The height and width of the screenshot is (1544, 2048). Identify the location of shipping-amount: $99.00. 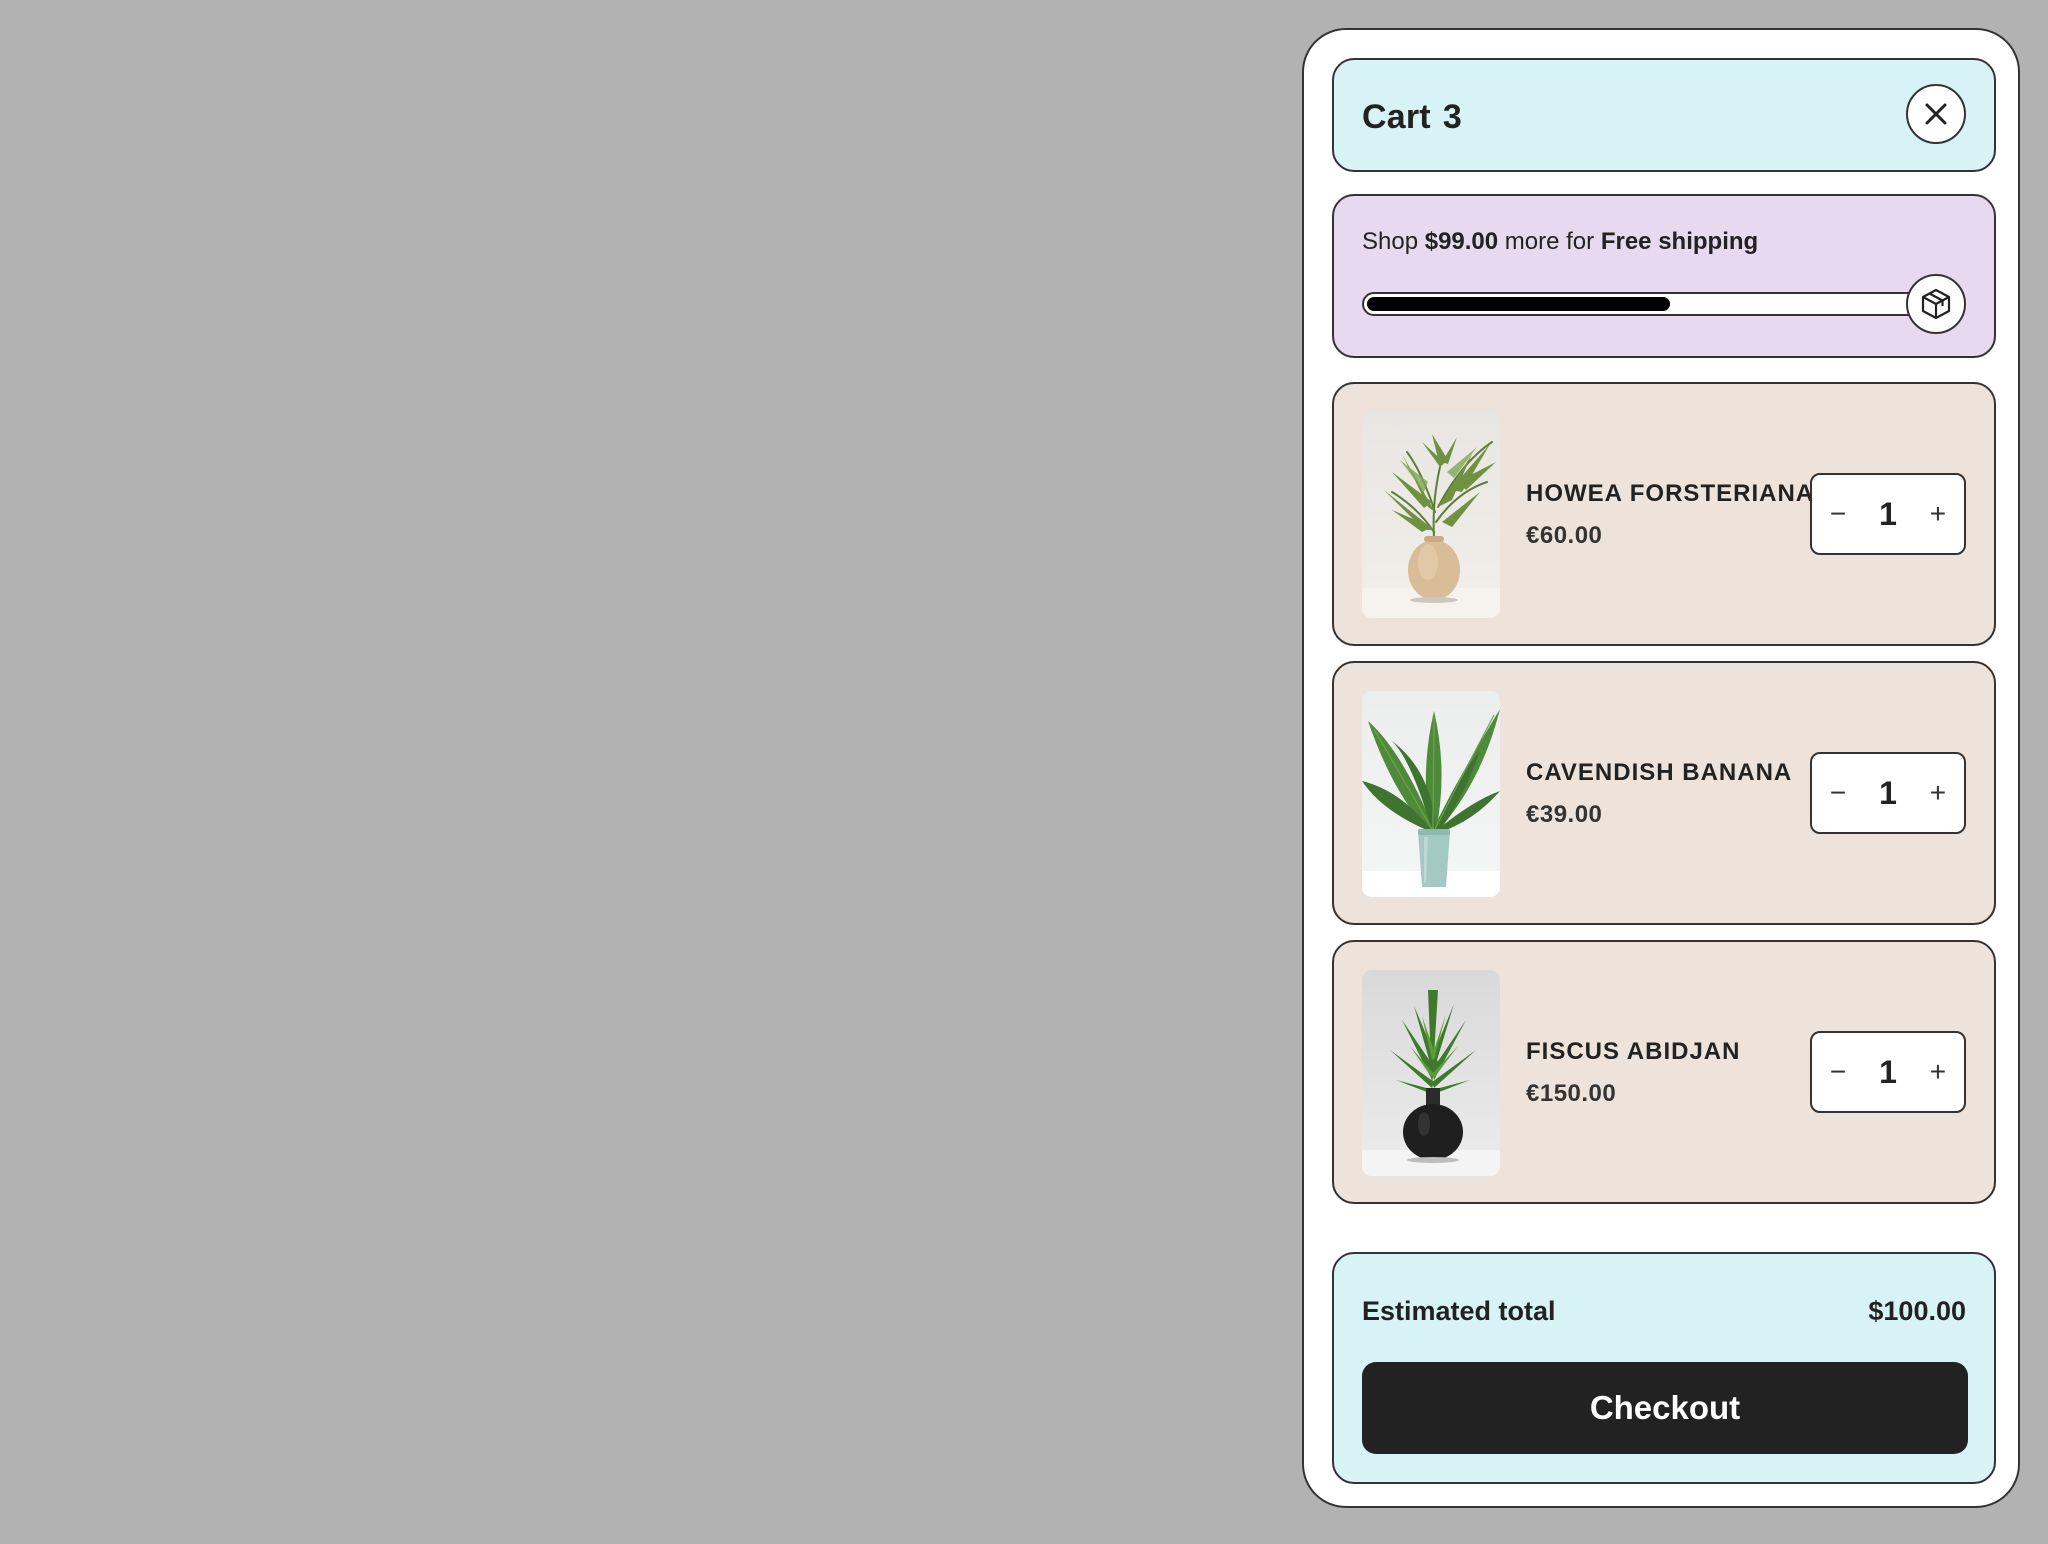
(1461, 241).